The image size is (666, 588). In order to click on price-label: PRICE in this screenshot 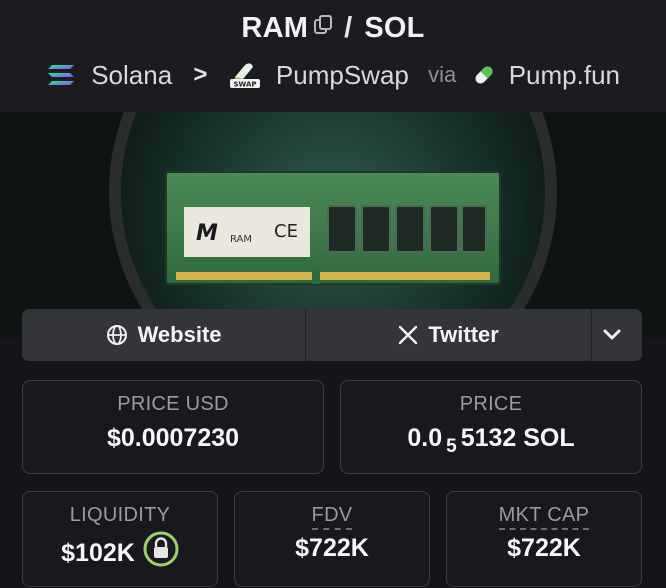, I will do `click(491, 404)`.